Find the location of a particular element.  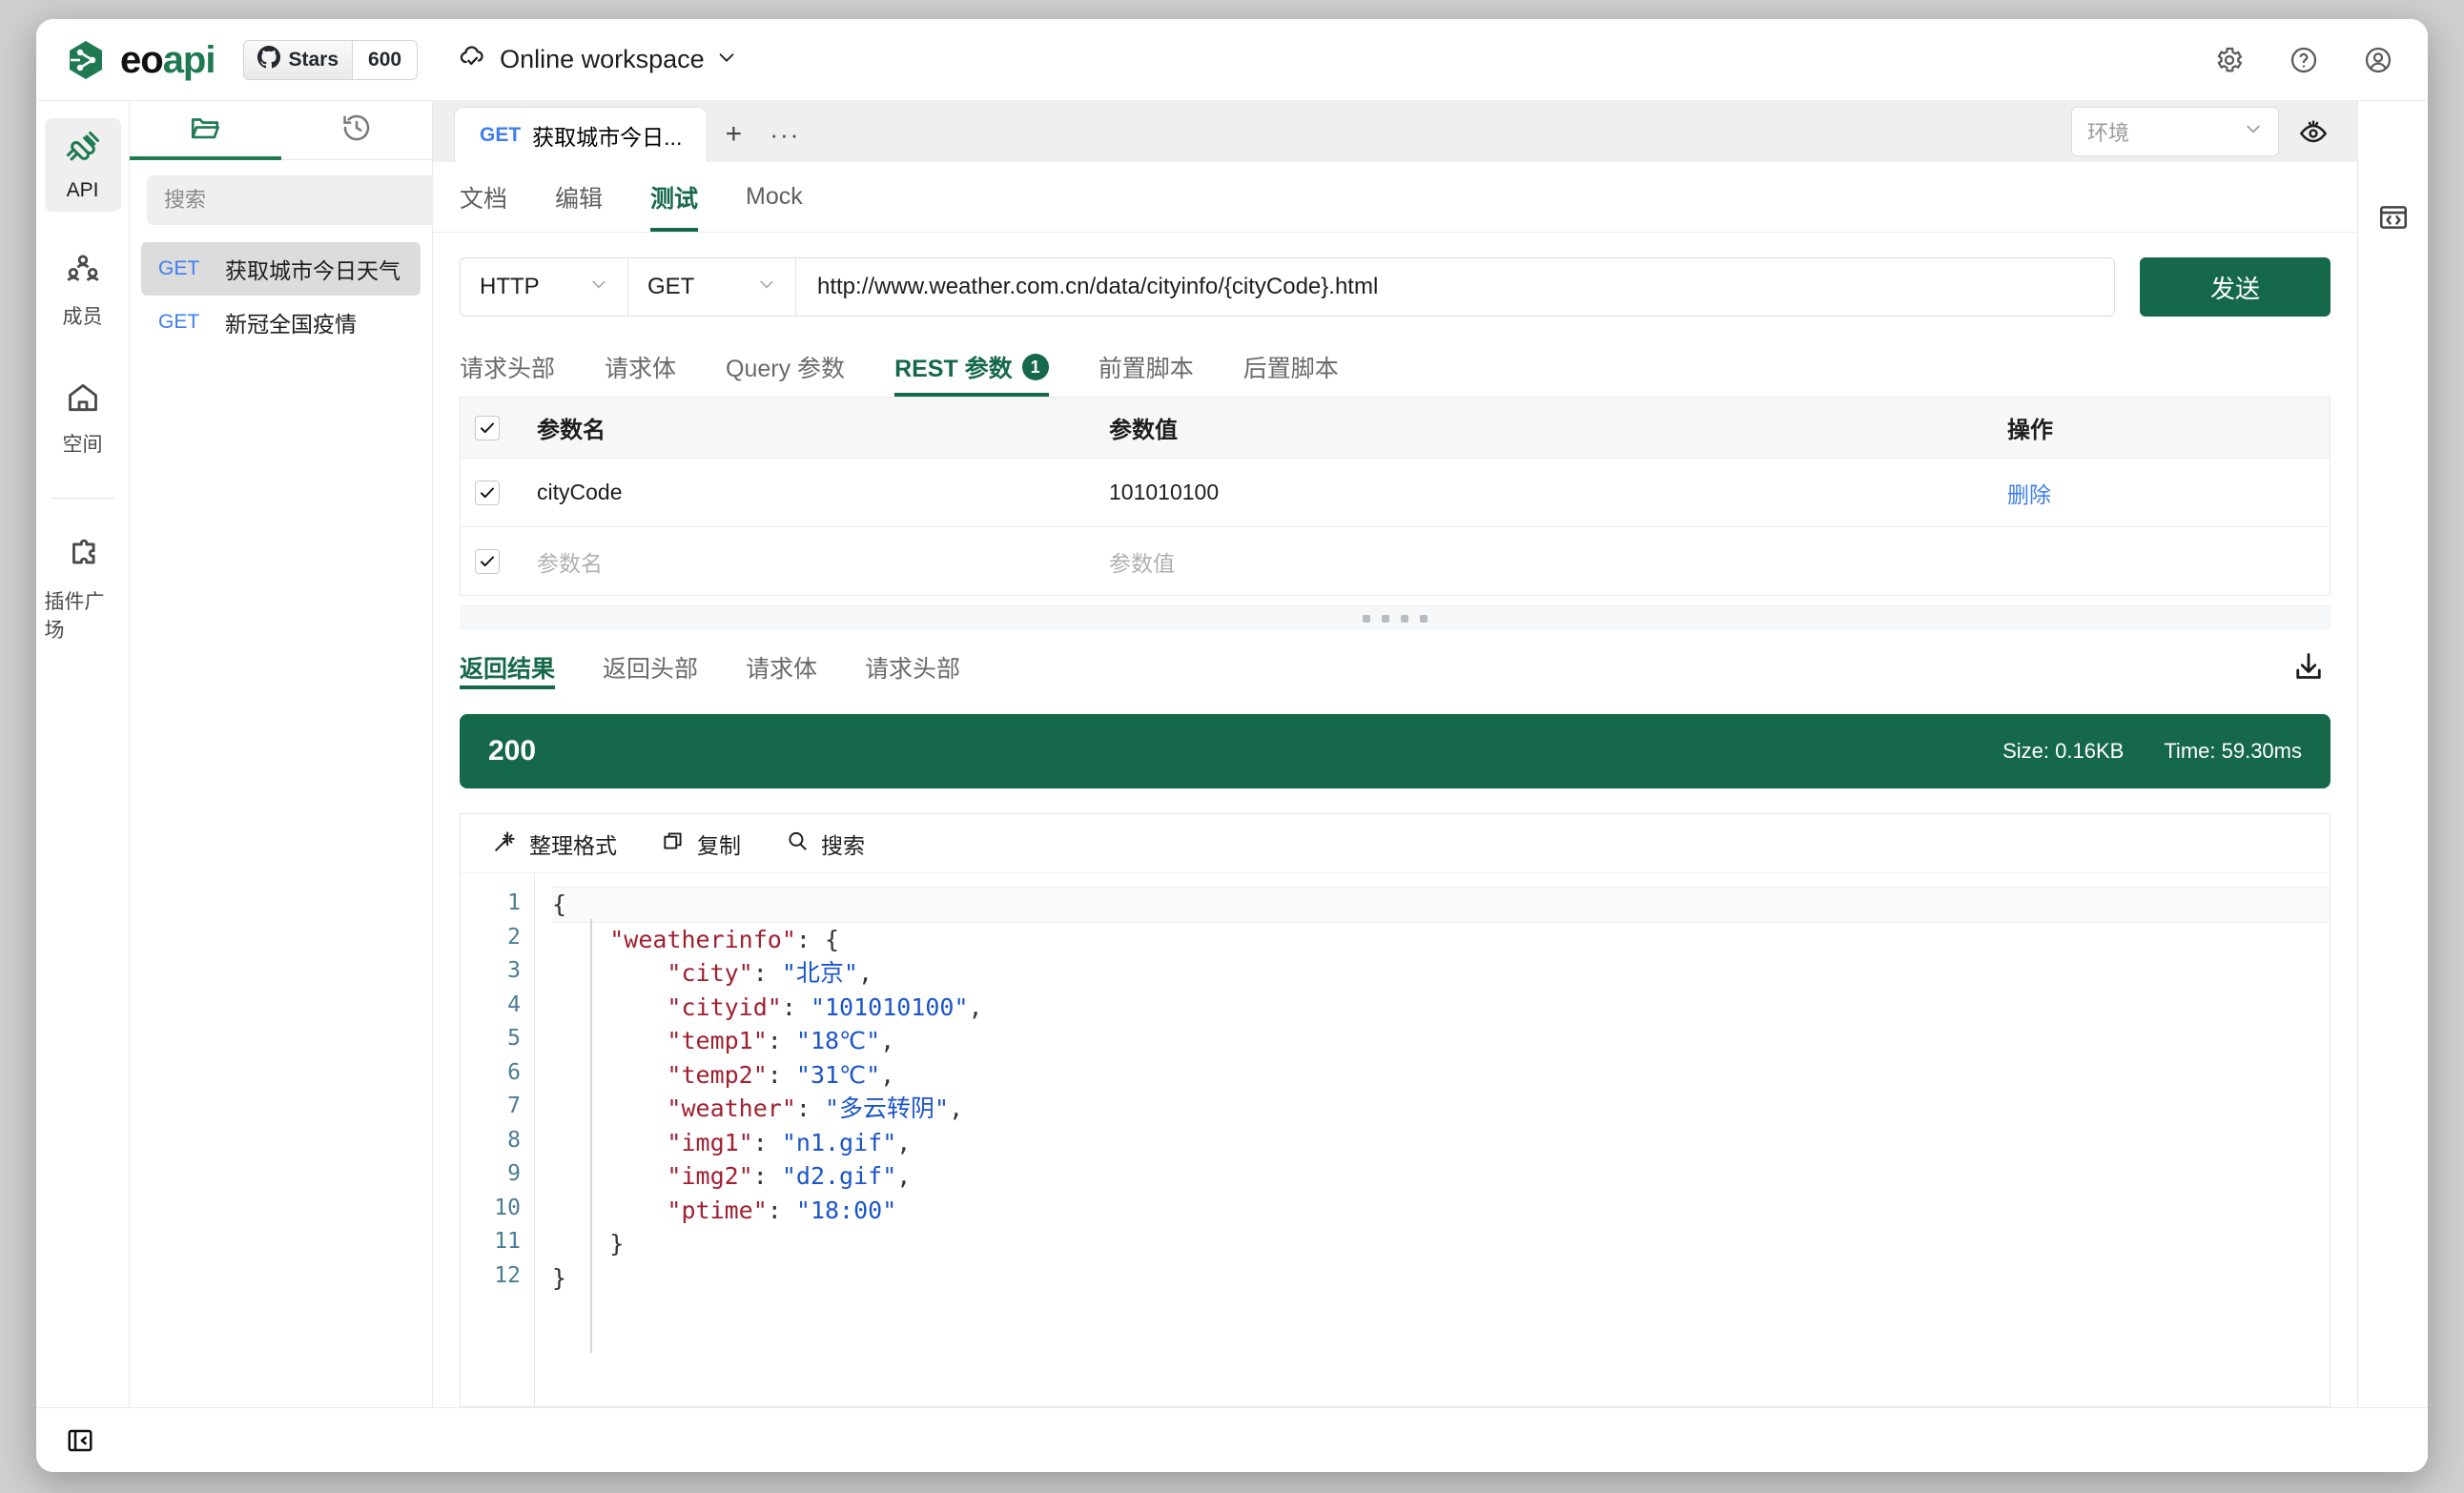

sidebar-item-workspace: 空间 is located at coordinates (83, 417).